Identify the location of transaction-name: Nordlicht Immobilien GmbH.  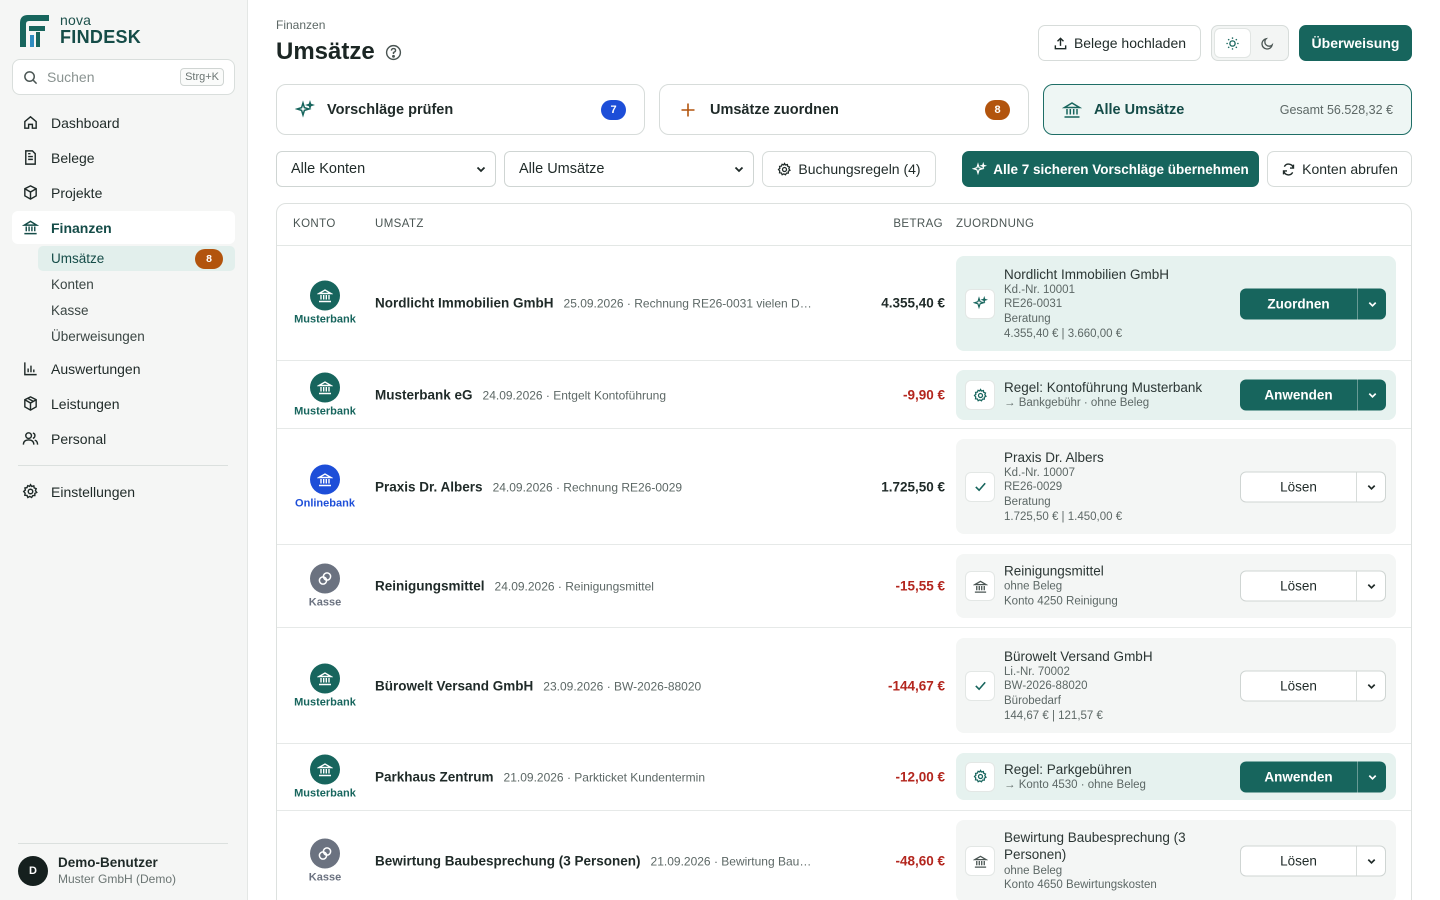
(464, 303).